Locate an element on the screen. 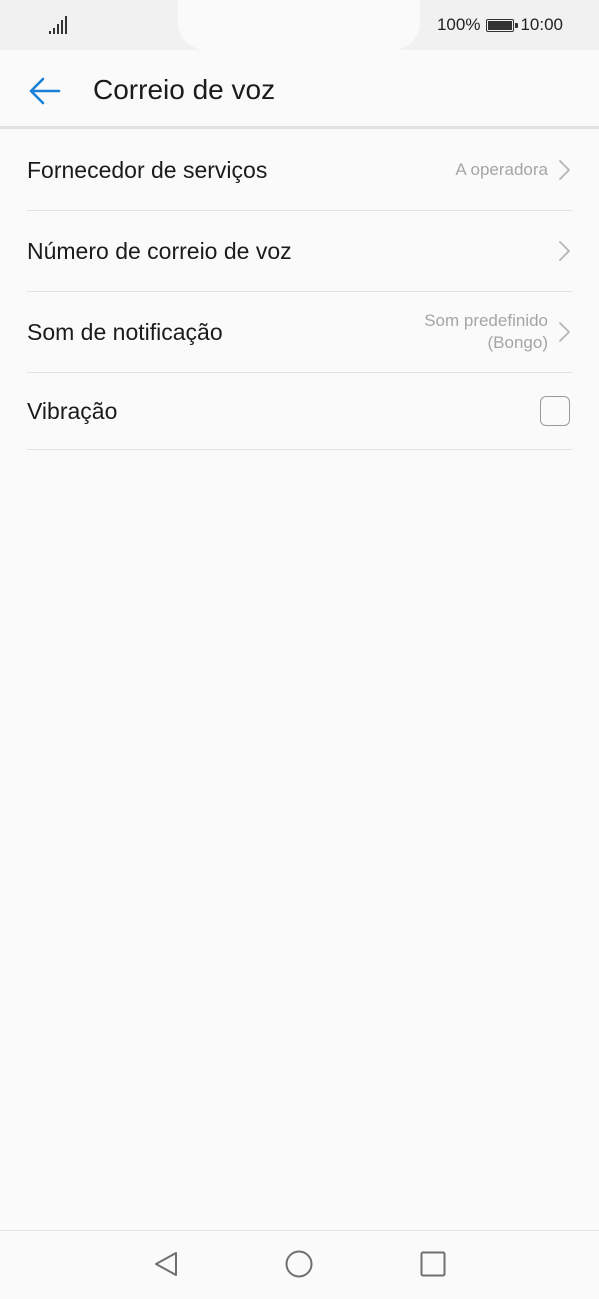 This screenshot has width=599, height=1299. setting-service-provider: Fornecedor de serviços A operadora is located at coordinates (299, 170).